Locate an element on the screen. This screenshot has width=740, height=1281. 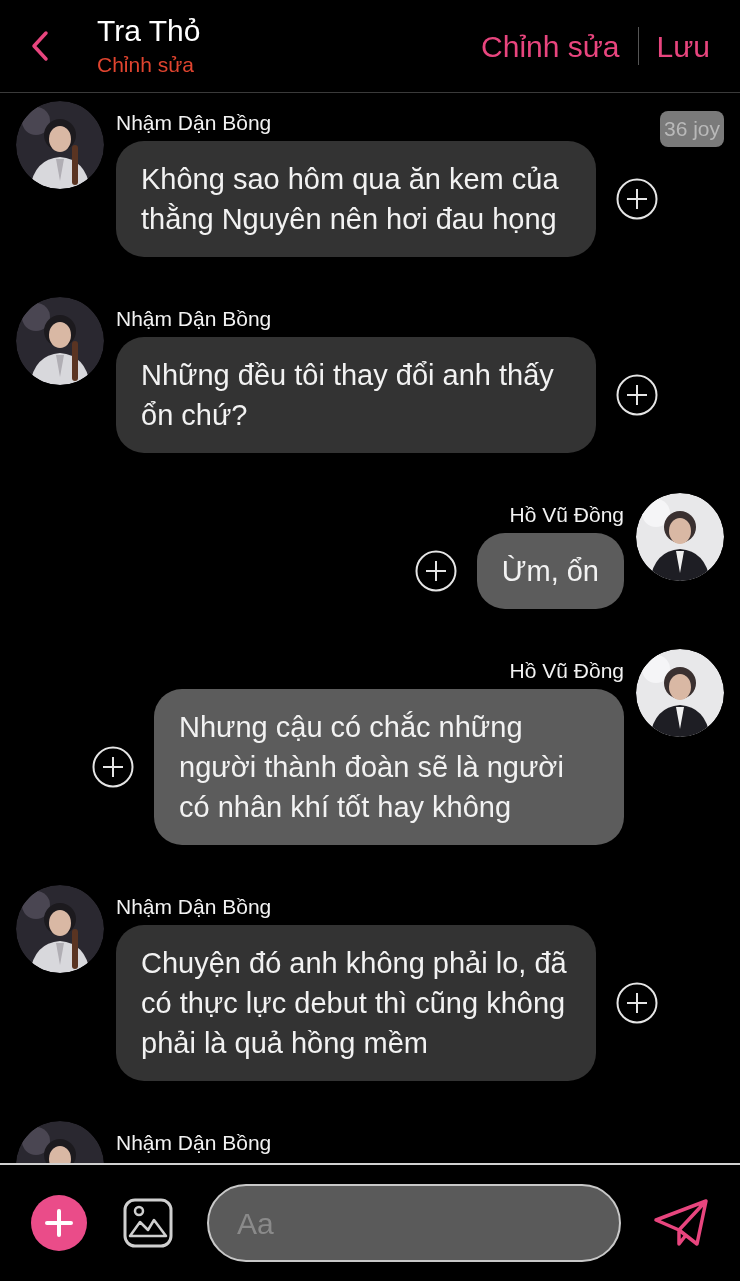
send-icon is located at coordinates (681, 1223).